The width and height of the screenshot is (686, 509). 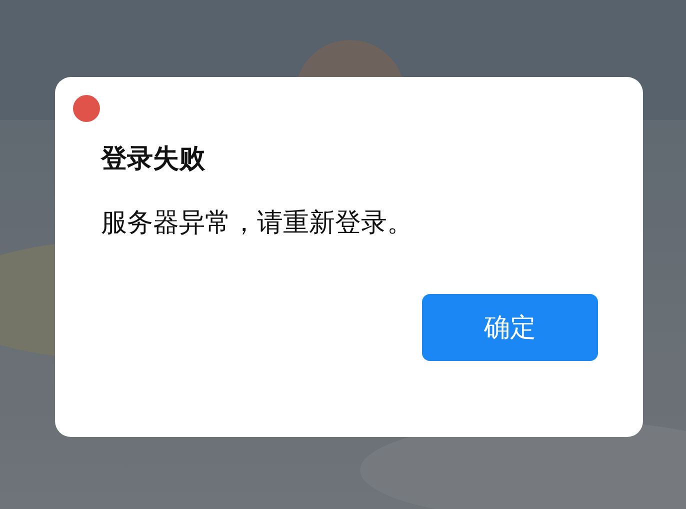 I want to click on close-button, so click(x=86, y=108).